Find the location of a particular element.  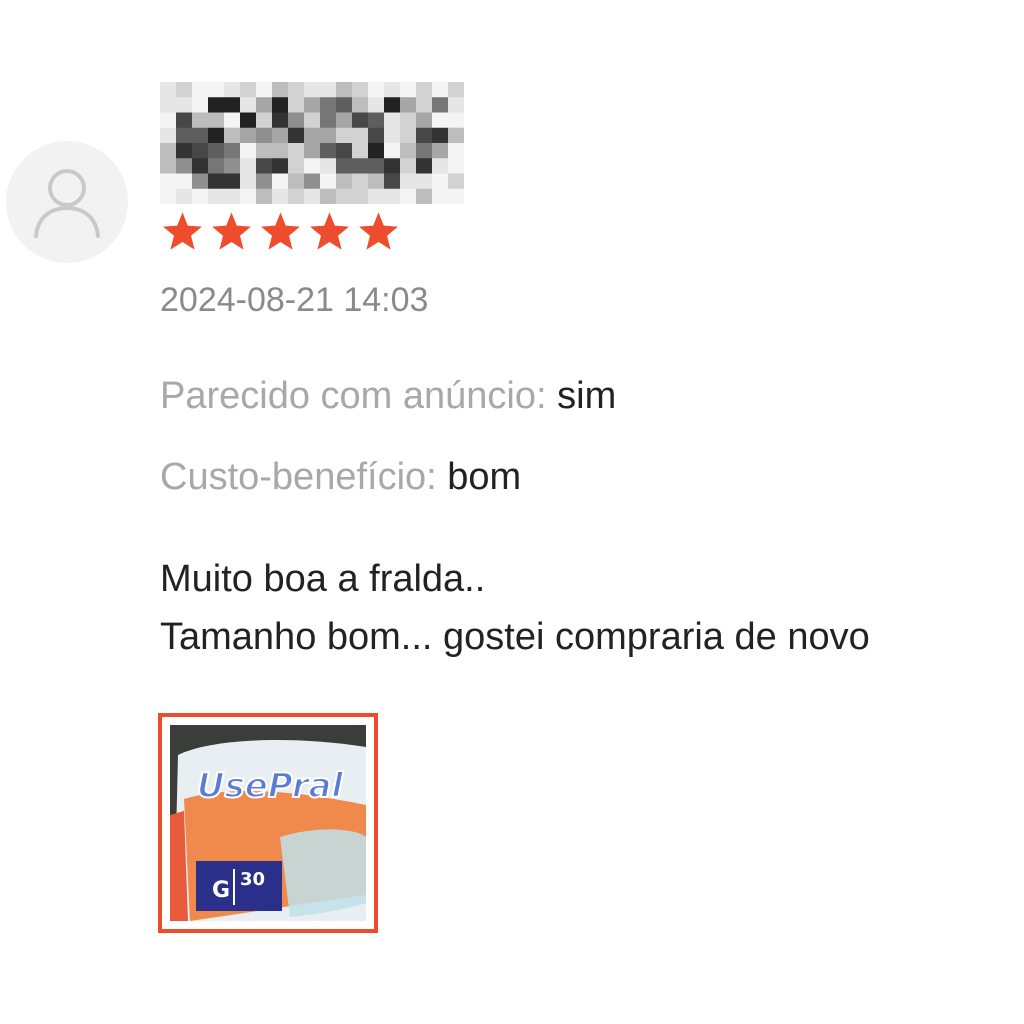

review-photo: UsePral G 30 is located at coordinates (268, 823).